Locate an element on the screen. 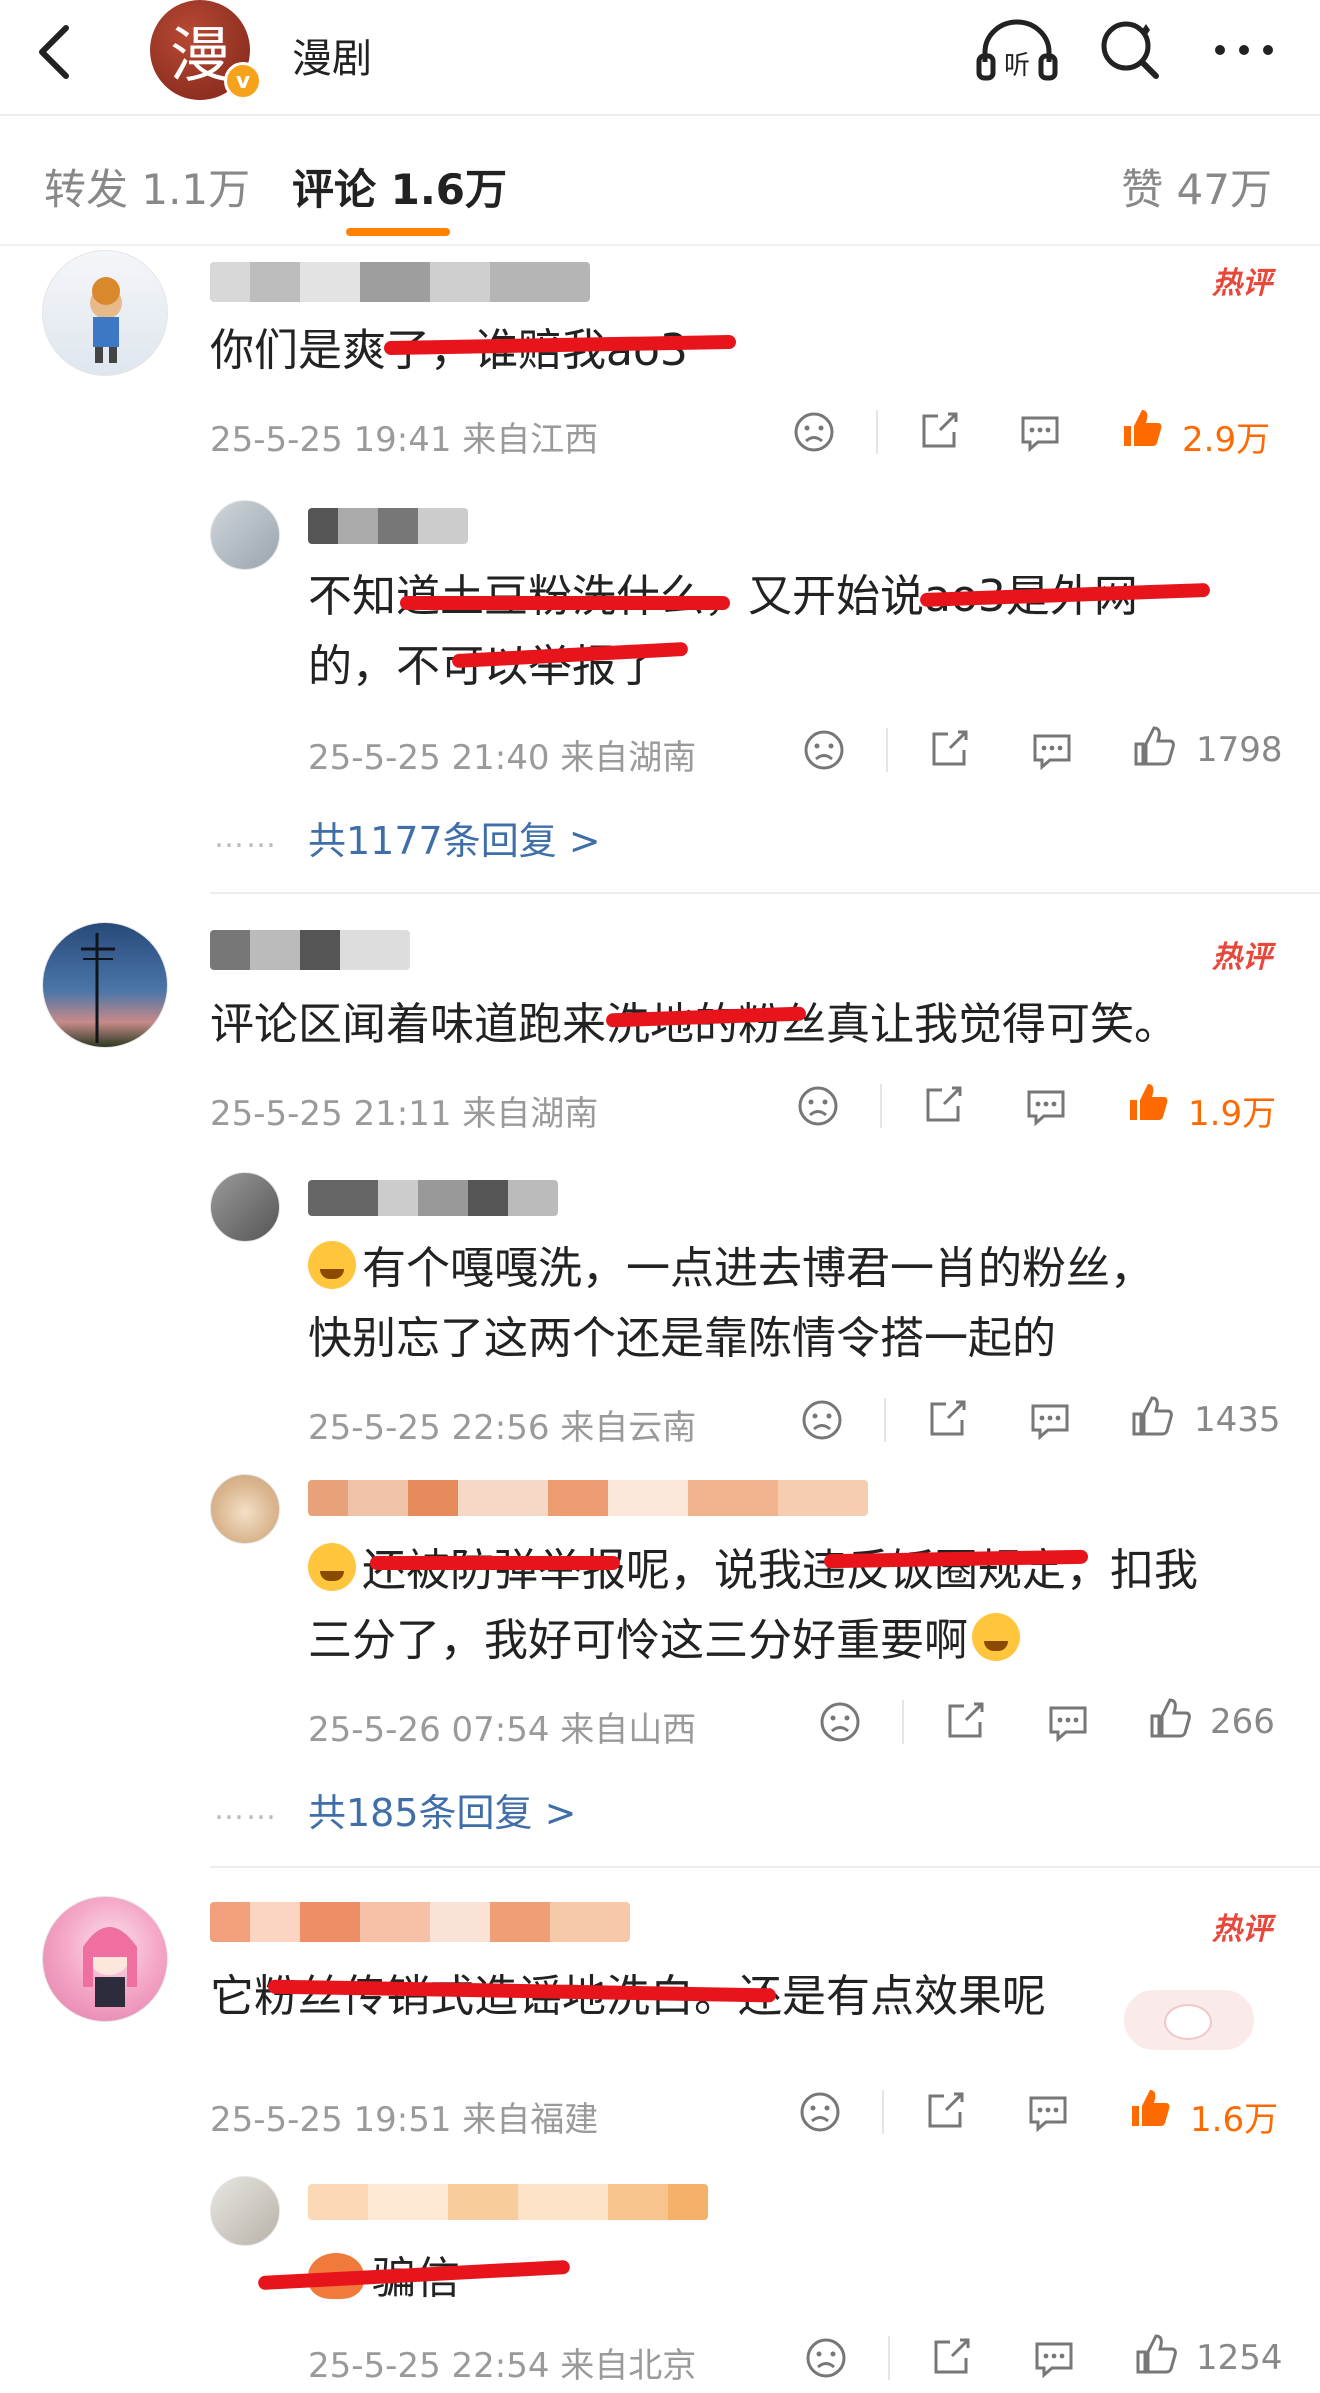 This screenshot has height=2393, width=1320. active-tab-indicator is located at coordinates (398, 232).